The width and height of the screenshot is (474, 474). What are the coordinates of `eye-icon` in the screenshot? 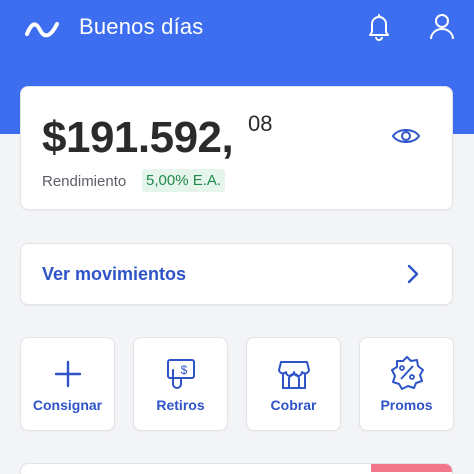 It's located at (406, 136).